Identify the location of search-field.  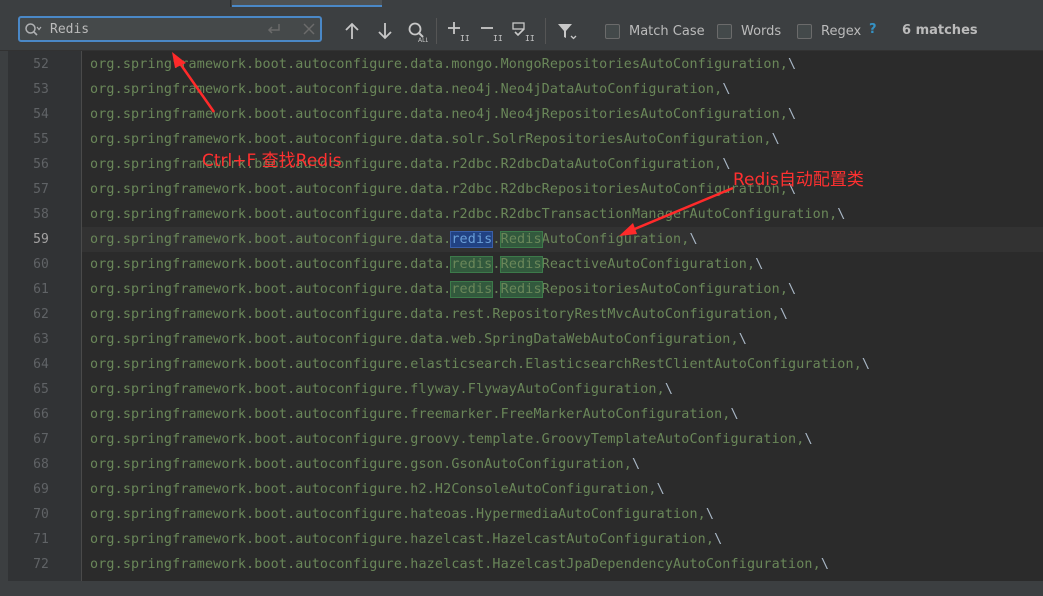
(170, 29).